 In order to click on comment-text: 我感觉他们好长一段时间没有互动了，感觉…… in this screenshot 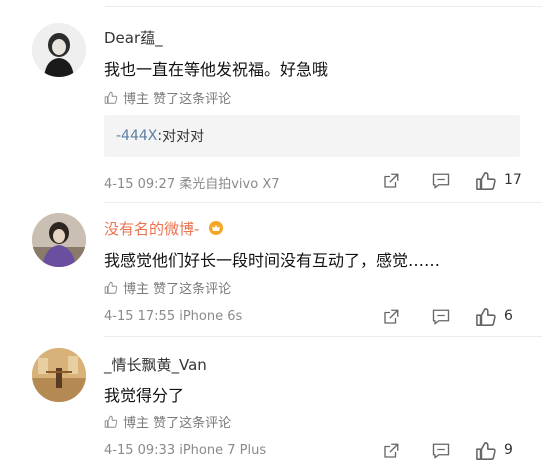, I will do `click(272, 260)`.